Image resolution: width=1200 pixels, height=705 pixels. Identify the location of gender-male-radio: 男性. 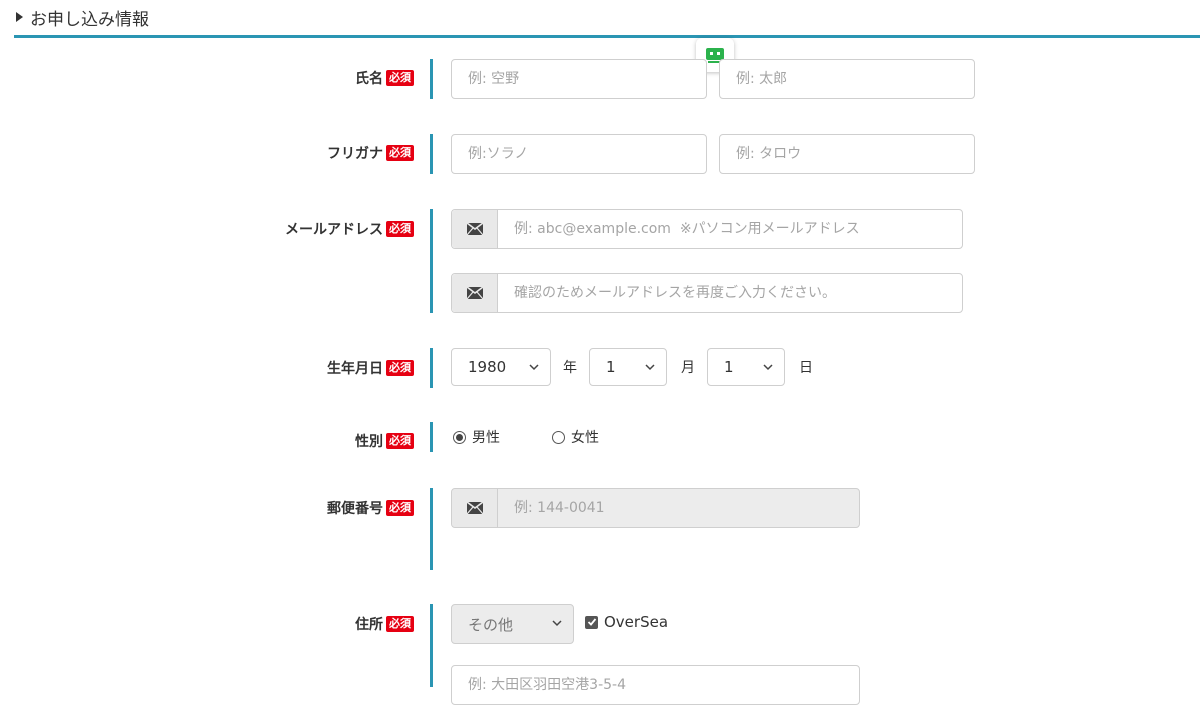
(476, 437).